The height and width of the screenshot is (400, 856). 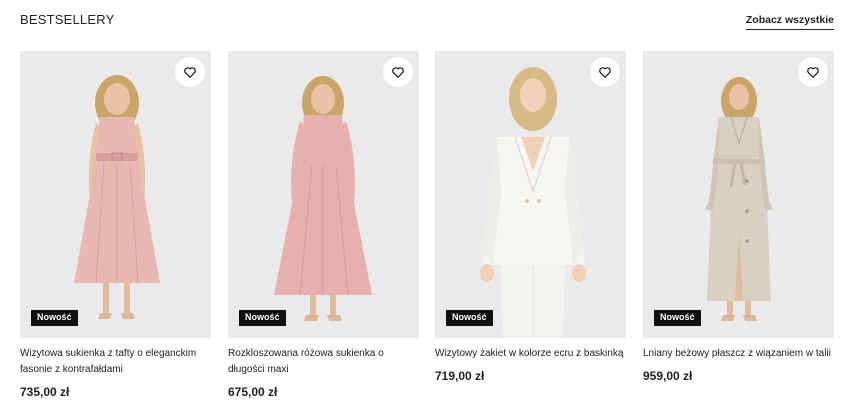 What do you see at coordinates (45, 392) in the screenshot?
I see `product-price: 735,00 zł` at bounding box center [45, 392].